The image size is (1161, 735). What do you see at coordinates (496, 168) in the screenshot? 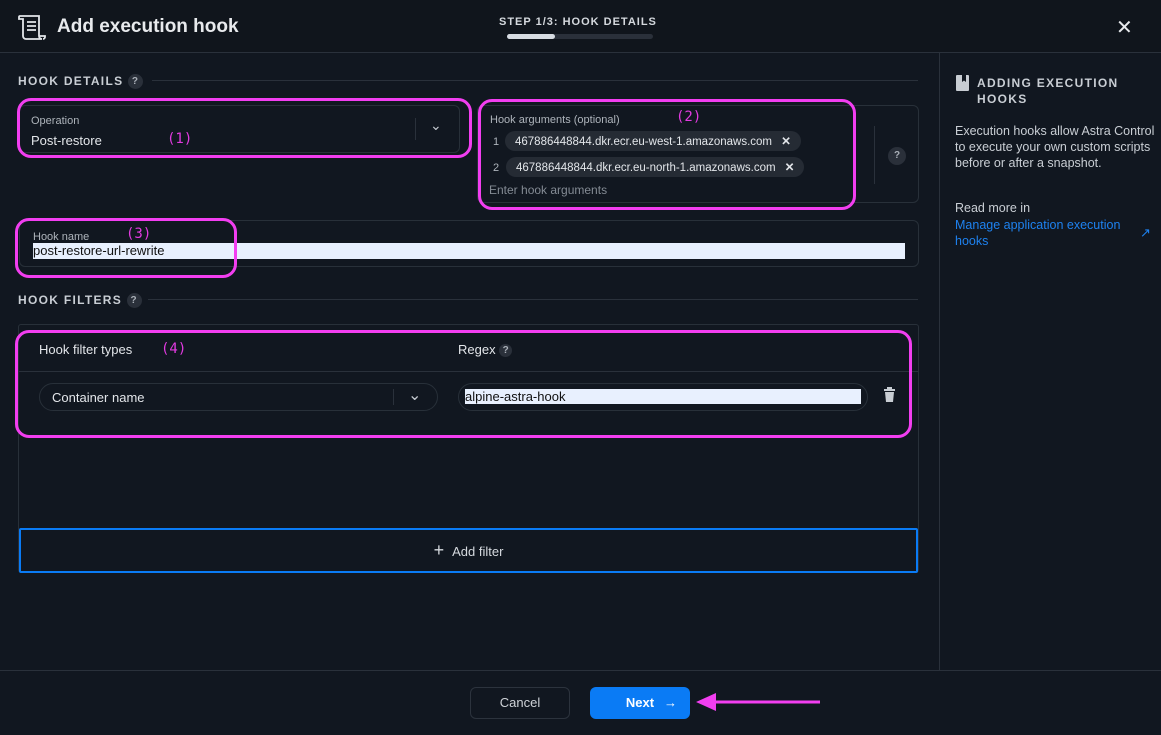
I see `argument-index: 2` at bounding box center [496, 168].